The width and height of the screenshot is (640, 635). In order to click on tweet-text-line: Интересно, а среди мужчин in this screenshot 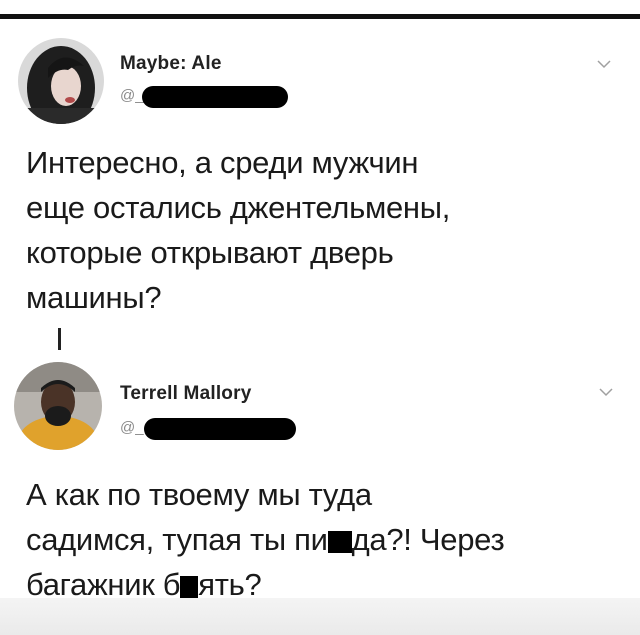, I will do `click(222, 162)`.